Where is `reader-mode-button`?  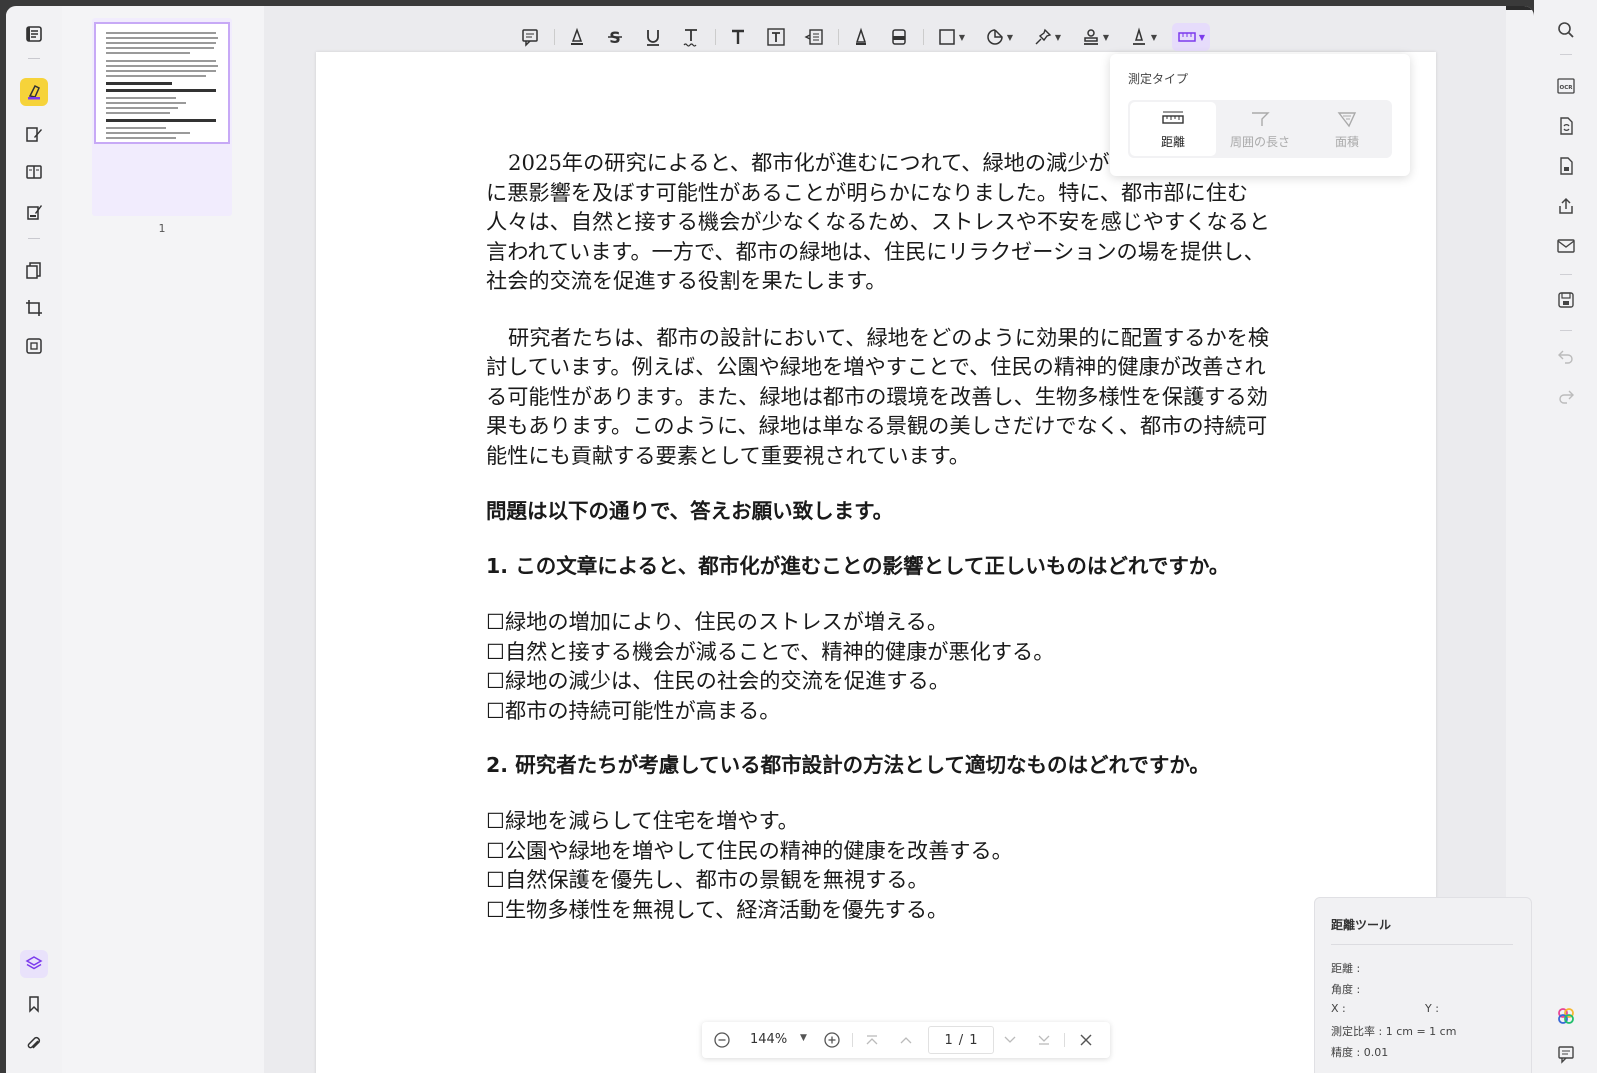 reader-mode-button is located at coordinates (34, 34).